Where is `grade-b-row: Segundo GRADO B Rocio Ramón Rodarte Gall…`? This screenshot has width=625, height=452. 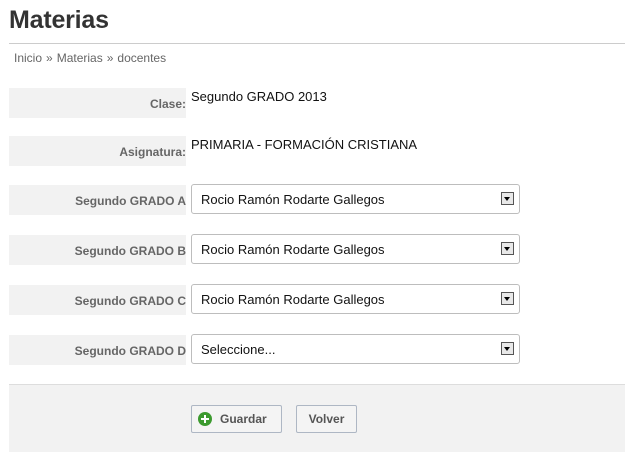
grade-b-row: Segundo GRADO B Rocio Ramón Rodarte Gall… is located at coordinates (317, 249).